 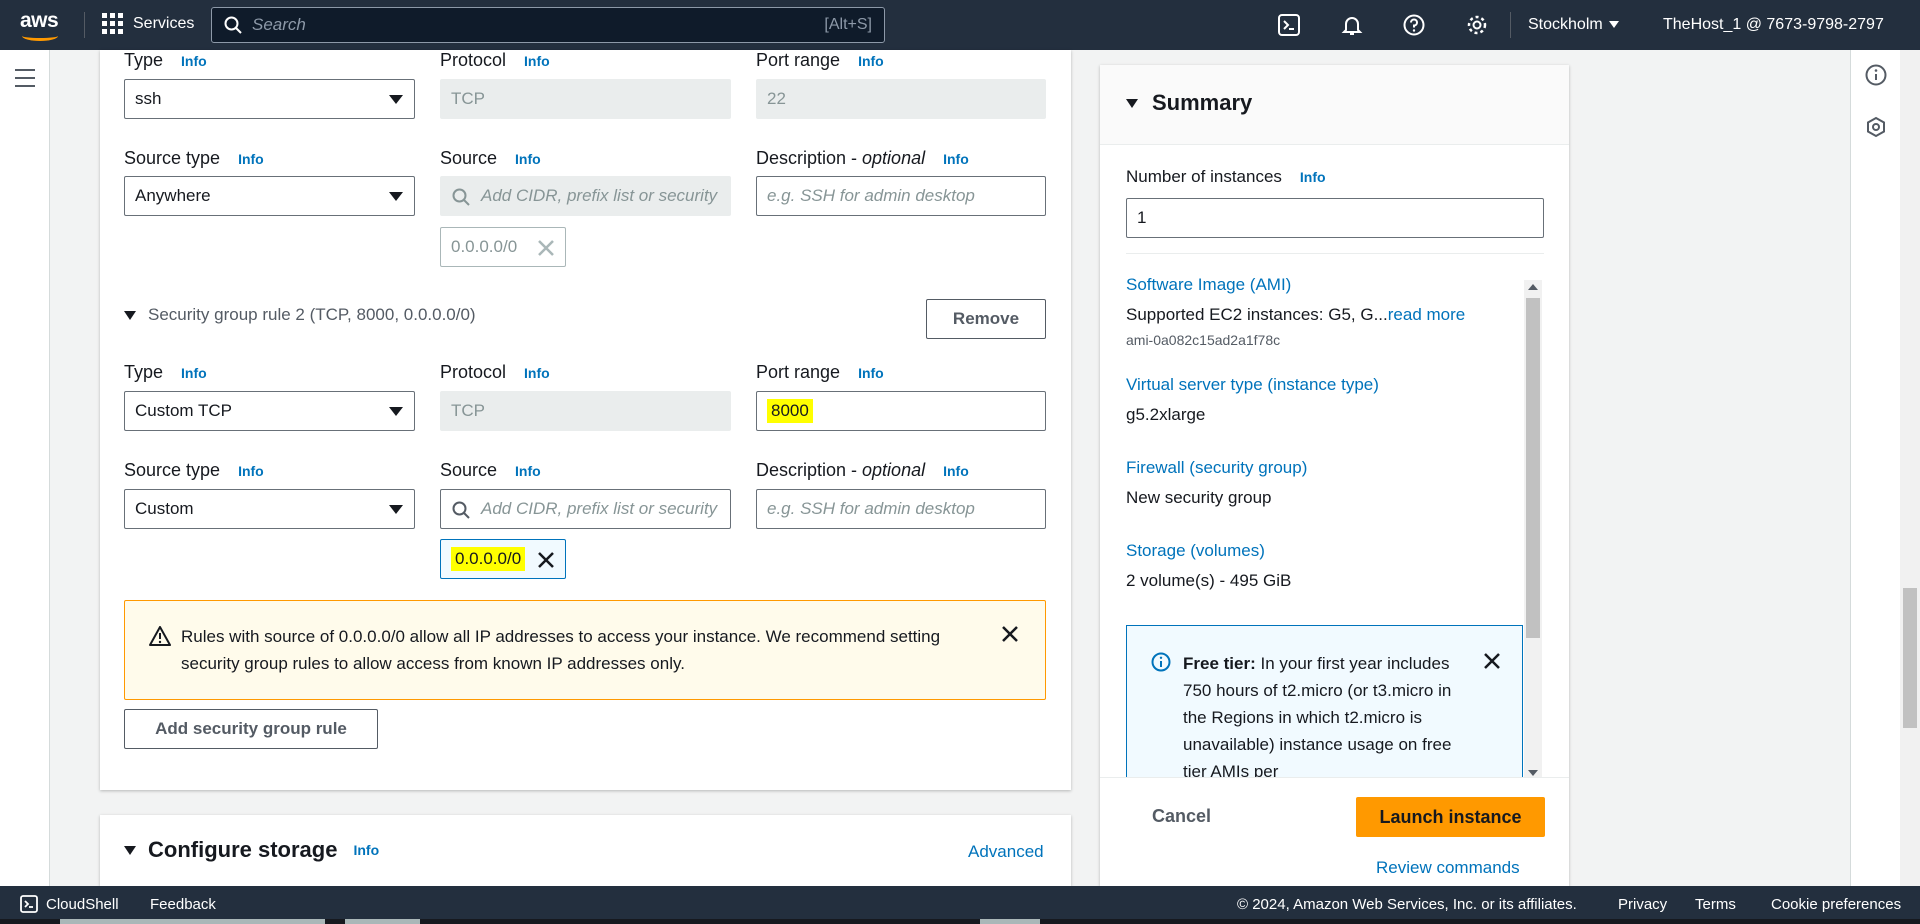 I want to click on rule1-type-label: Type Info, so click(x=165, y=60).